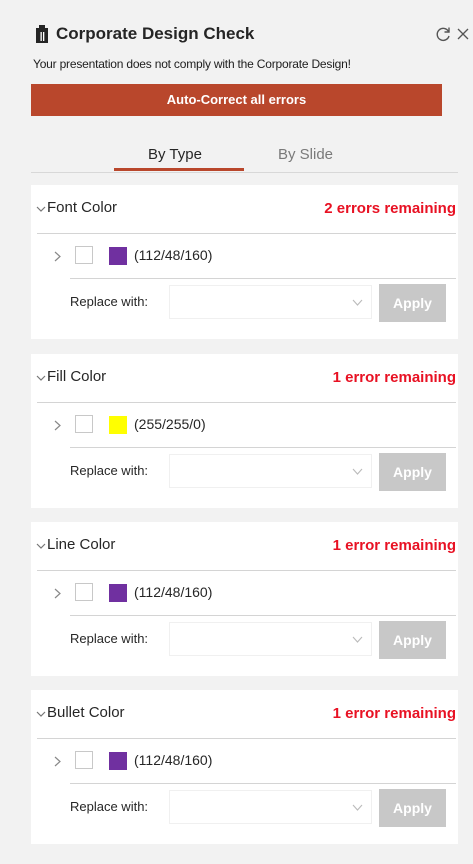 This screenshot has width=473, height=864. Describe the element at coordinates (244, 425) in the screenshot. I see `color-row: (255/255/0)` at that location.